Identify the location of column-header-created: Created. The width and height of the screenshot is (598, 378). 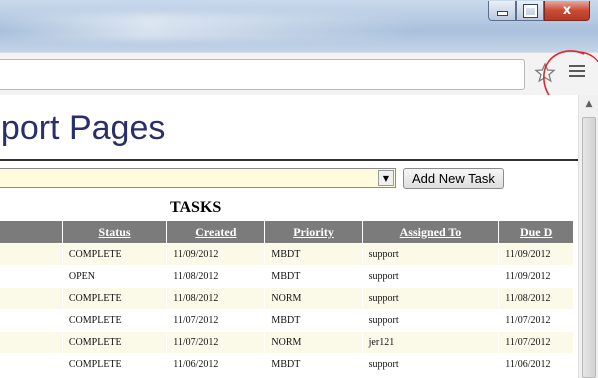
(216, 232).